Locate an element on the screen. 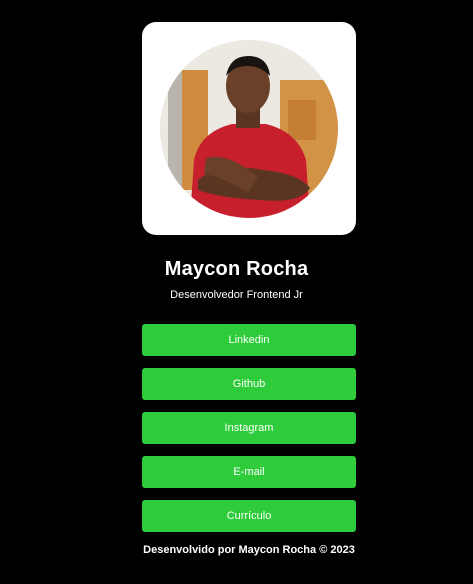 The height and width of the screenshot is (584, 473). avatar is located at coordinates (249, 129).